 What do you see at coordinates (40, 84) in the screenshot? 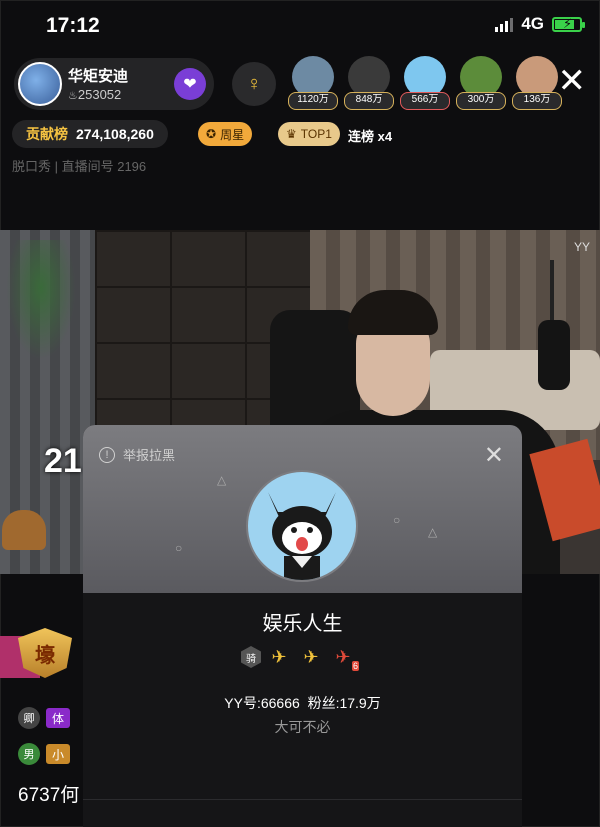
I see `host-avatar` at bounding box center [40, 84].